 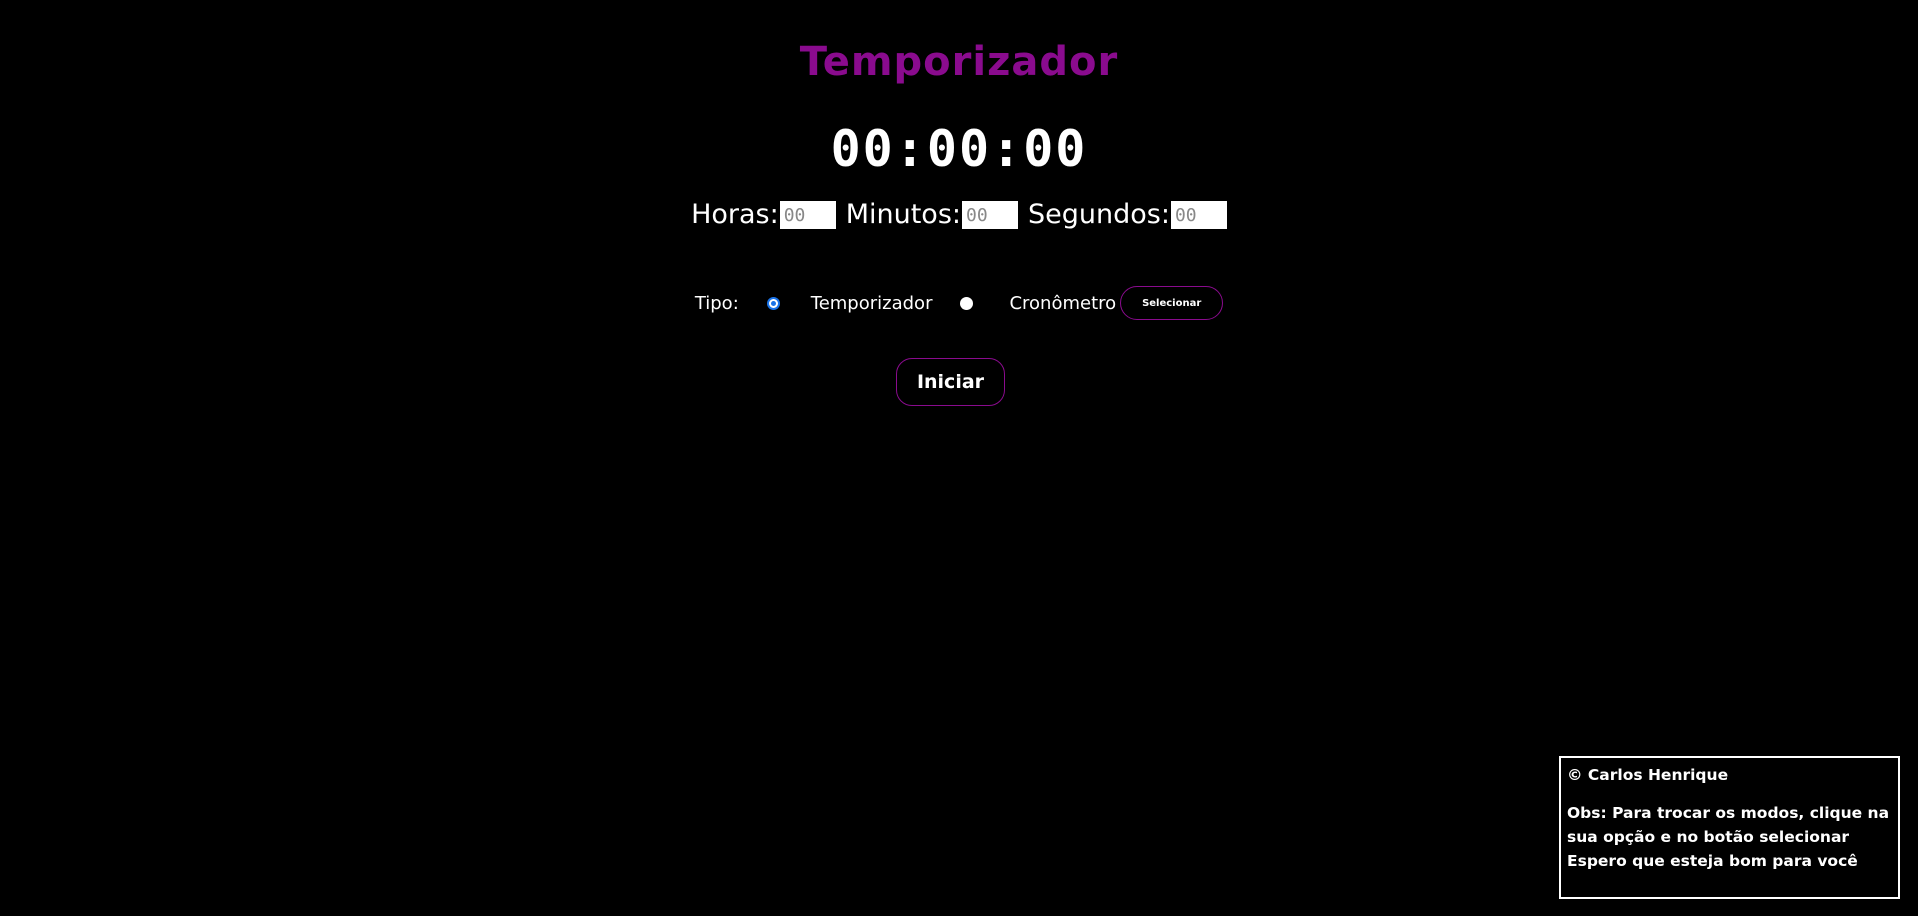 I want to click on copyright-text: © Carlos Henrique, so click(x=1648, y=775).